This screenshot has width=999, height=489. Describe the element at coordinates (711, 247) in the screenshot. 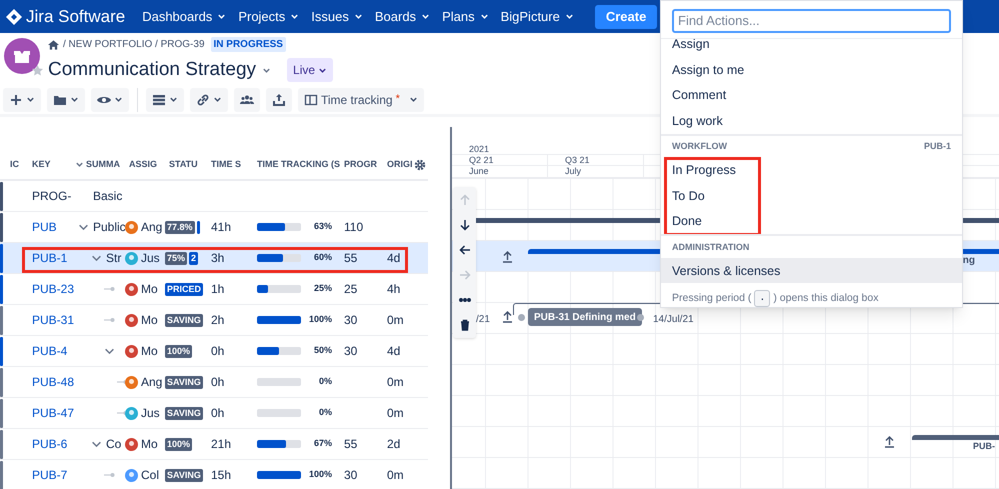

I see `section-header: ADMINISTRATION` at that location.